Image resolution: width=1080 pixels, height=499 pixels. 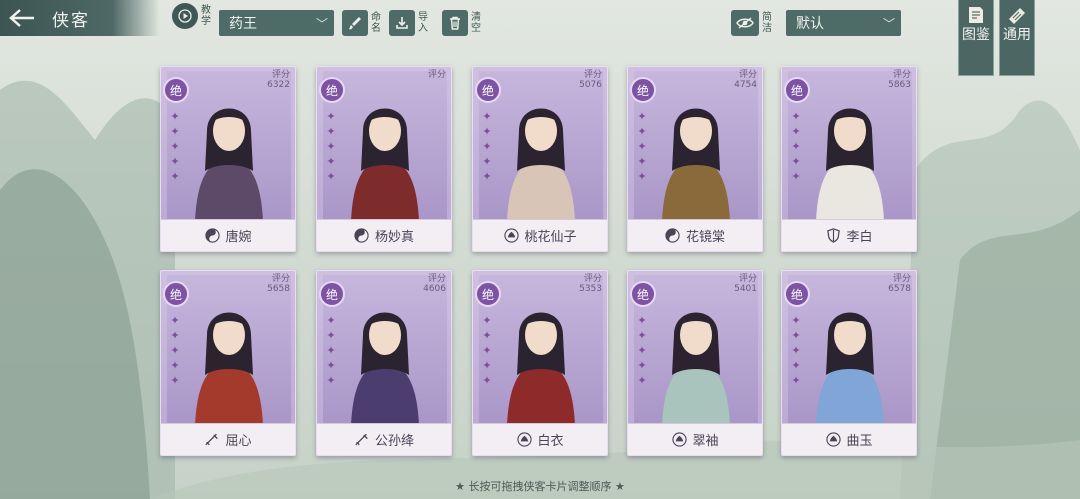 What do you see at coordinates (455, 23) in the screenshot?
I see `trash-icon` at bounding box center [455, 23].